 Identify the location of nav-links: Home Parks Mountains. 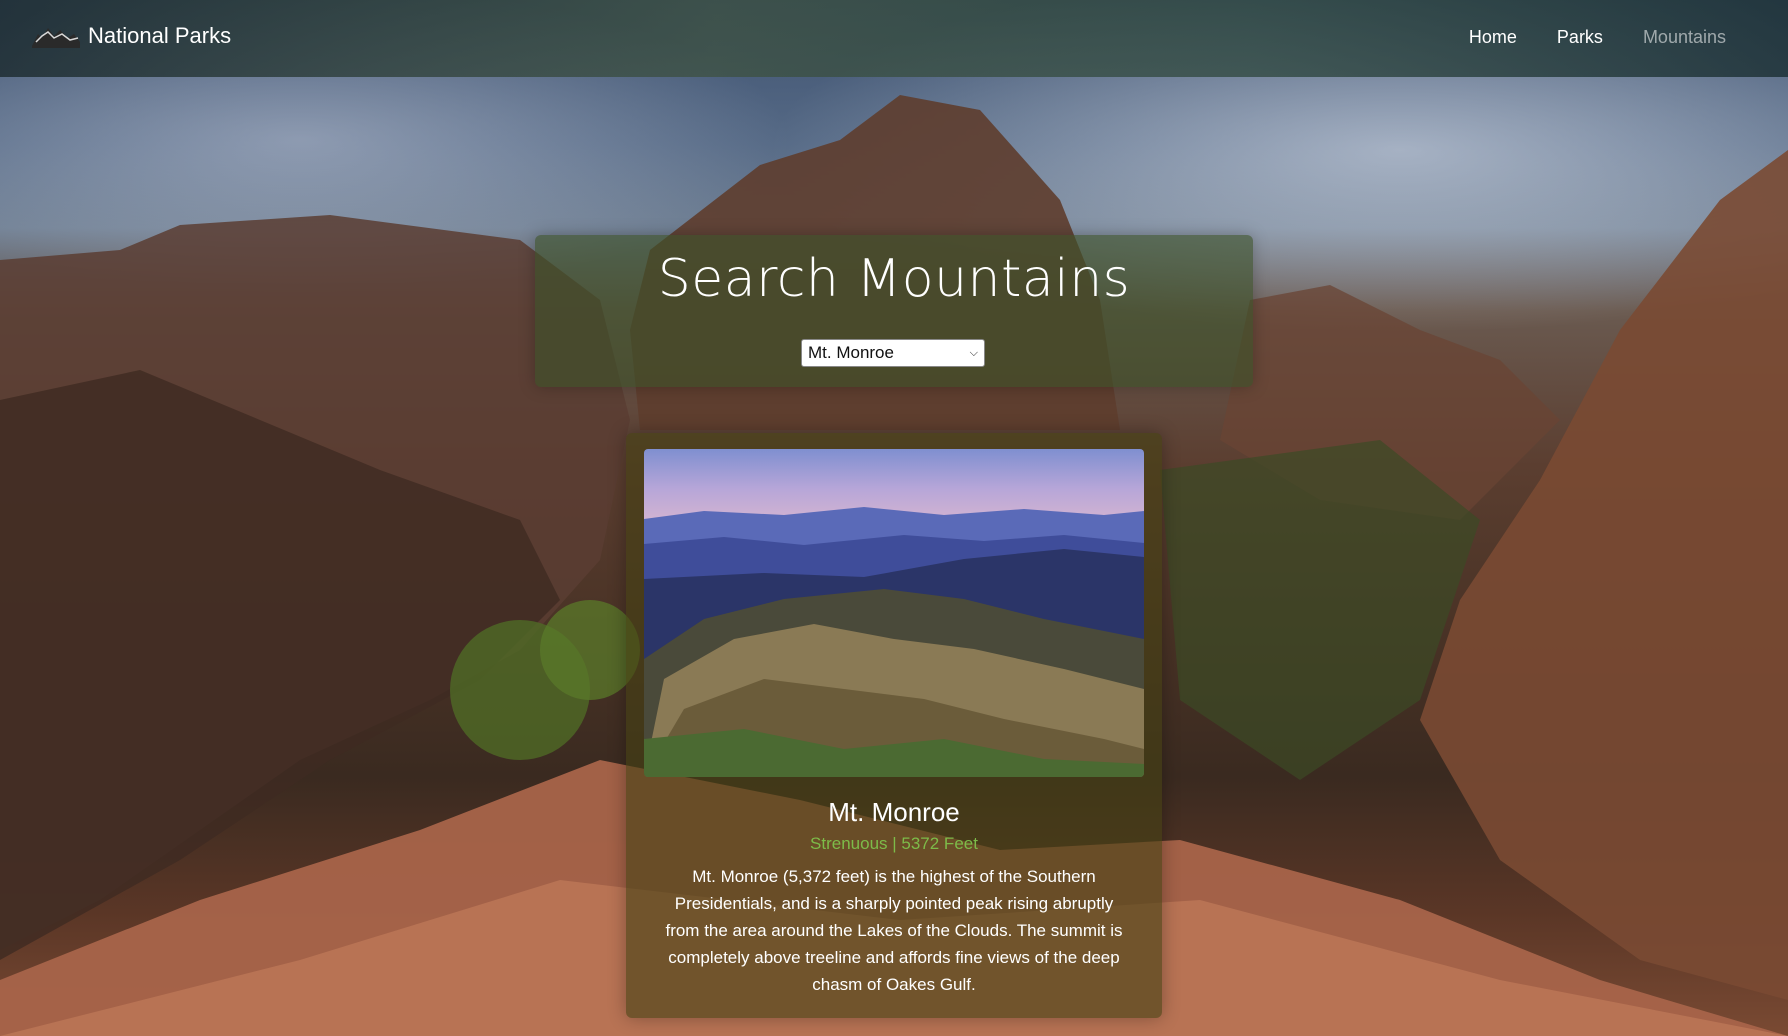
(1597, 37).